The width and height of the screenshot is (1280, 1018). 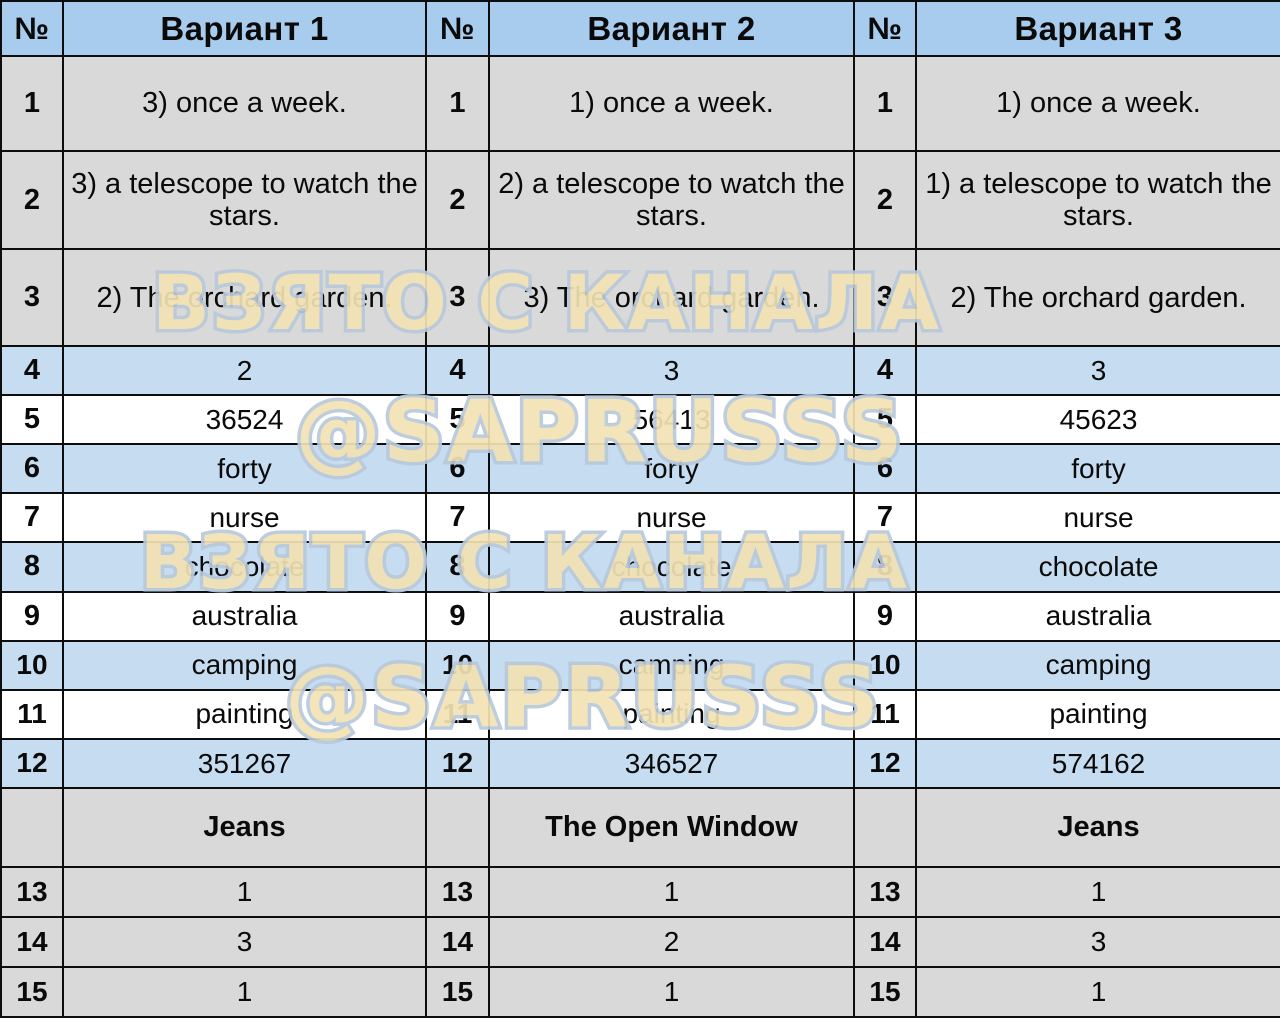 I want to click on table-row: 15 1 15 1 15 1, so click(x=640, y=991).